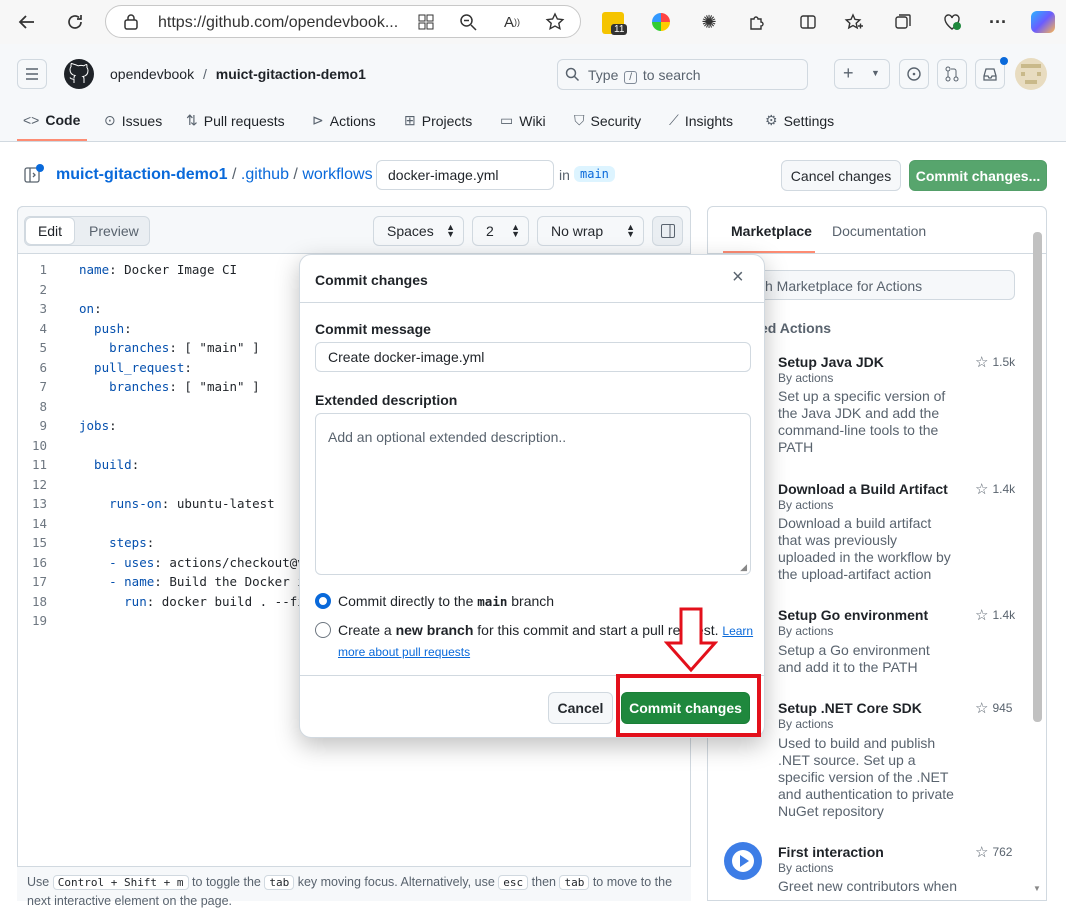  I want to click on copilot-icon, so click(1043, 22).